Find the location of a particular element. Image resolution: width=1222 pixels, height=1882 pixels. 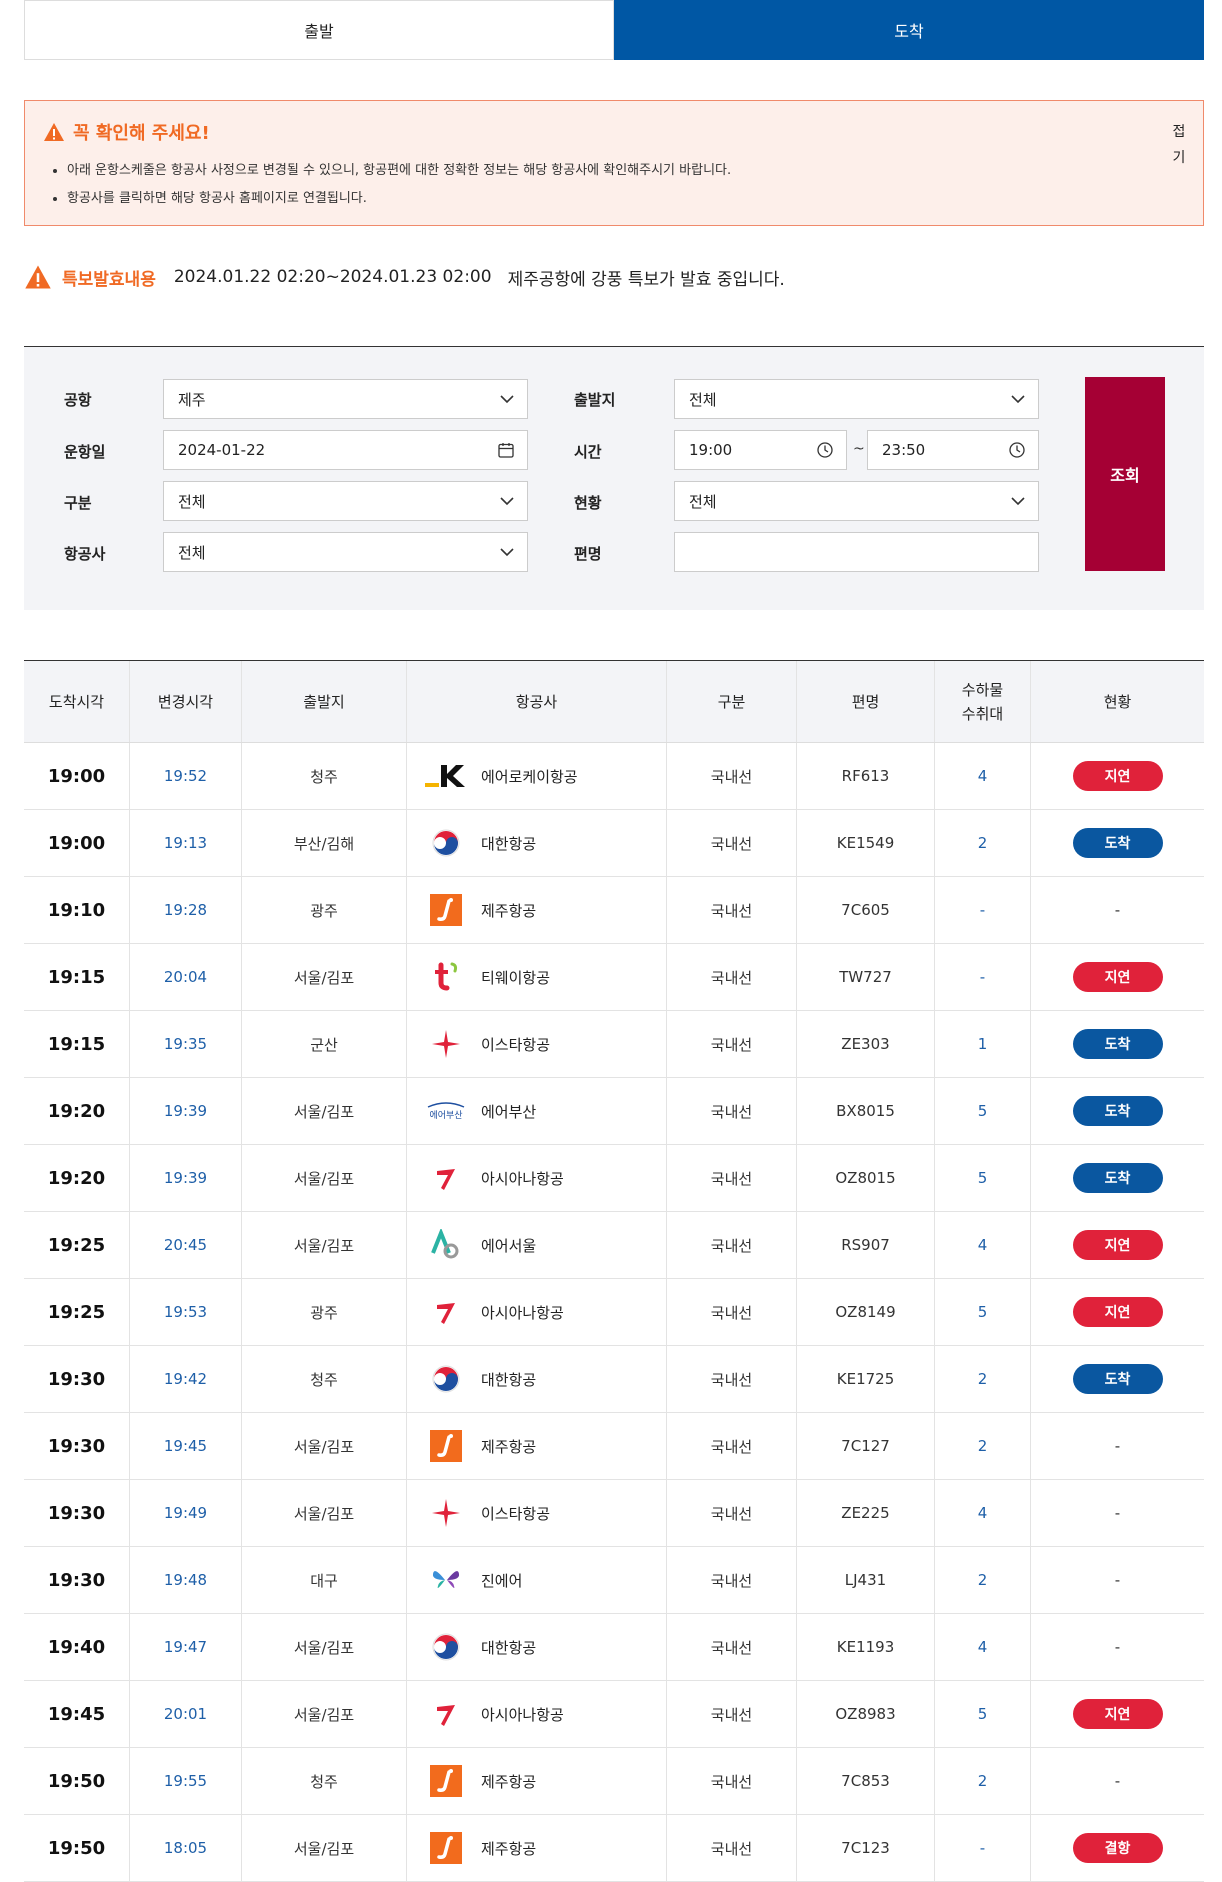

origin-name: 청주 is located at coordinates (324, 1781).